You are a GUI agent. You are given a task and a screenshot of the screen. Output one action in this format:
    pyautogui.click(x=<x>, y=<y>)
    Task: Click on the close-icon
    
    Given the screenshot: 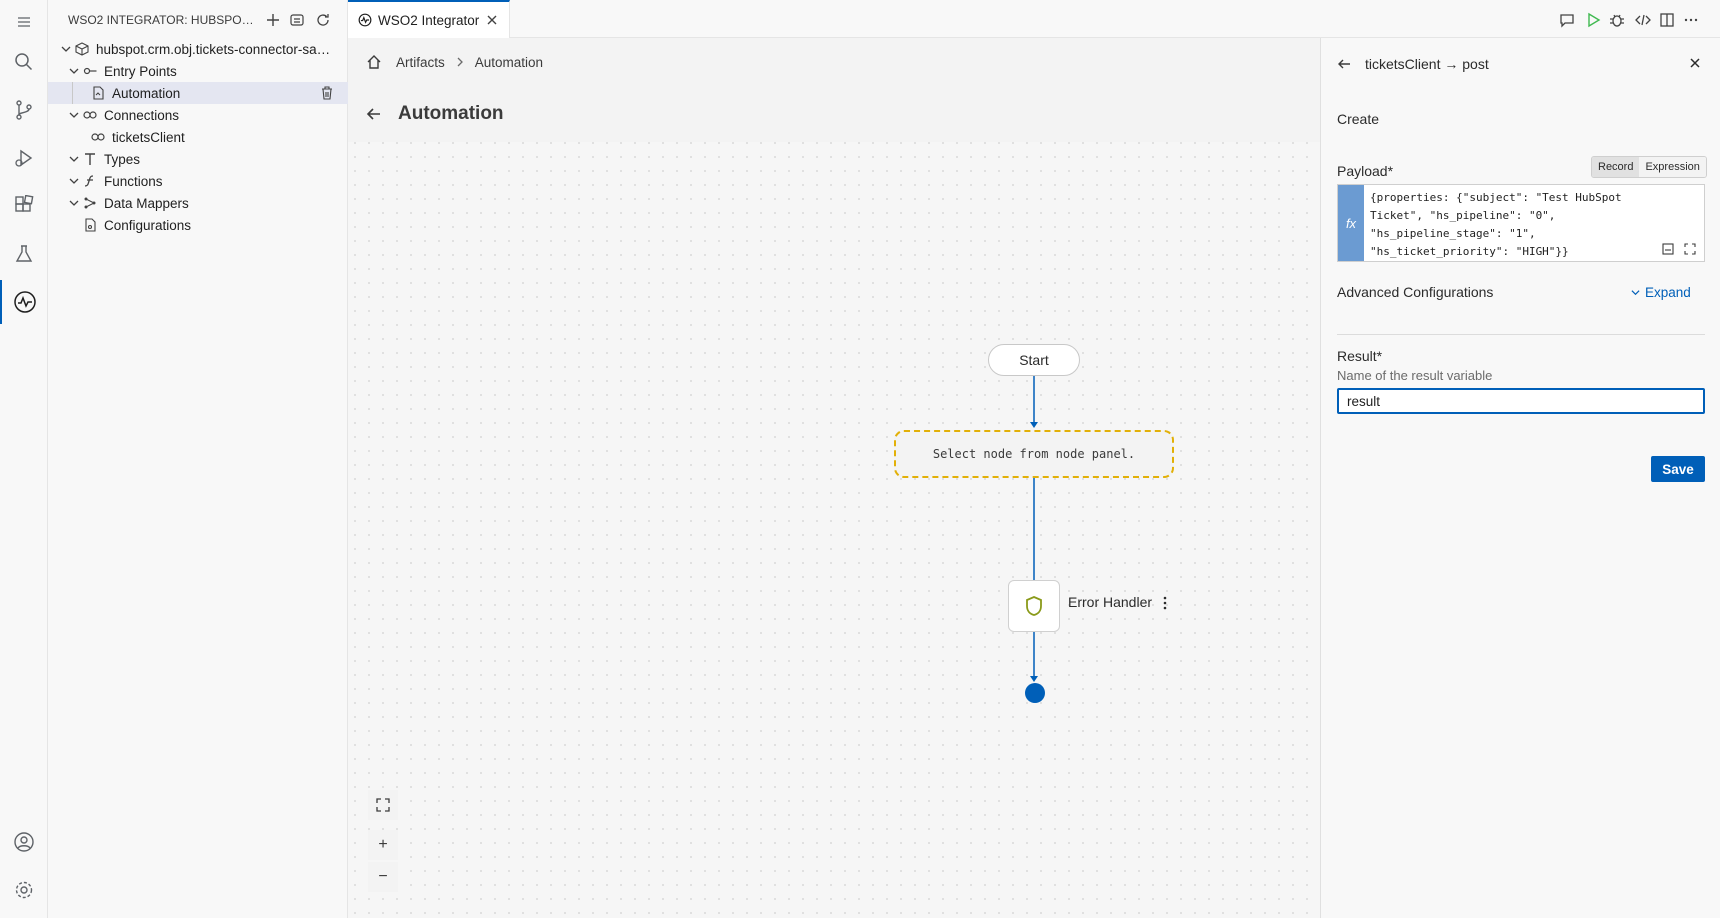 What is the action you would take?
    pyautogui.click(x=1695, y=63)
    